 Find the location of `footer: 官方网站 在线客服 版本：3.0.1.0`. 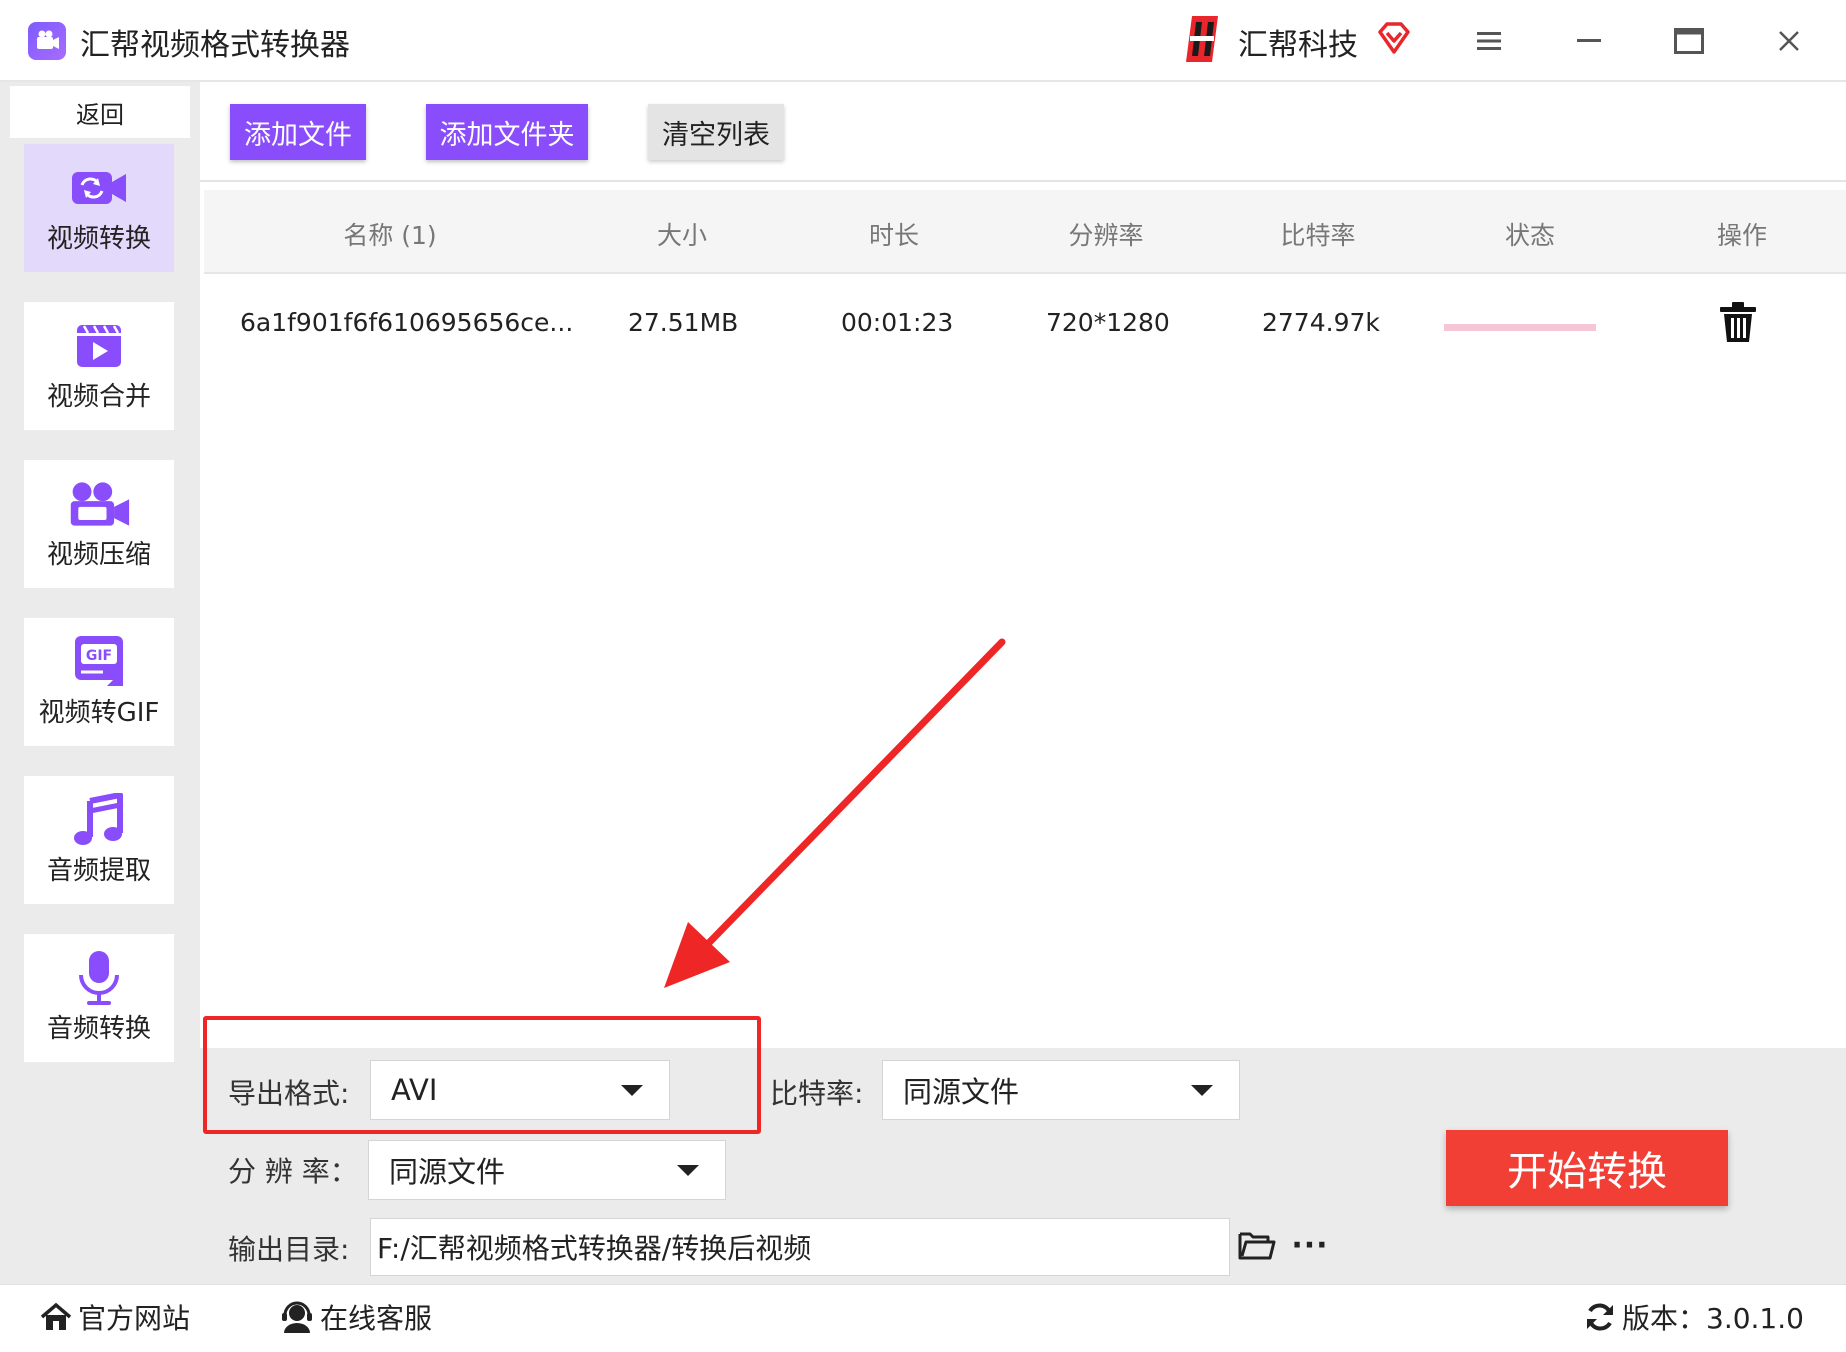

footer: 官方网站 在线客服 版本：3.0.1.0 is located at coordinates (923, 1318).